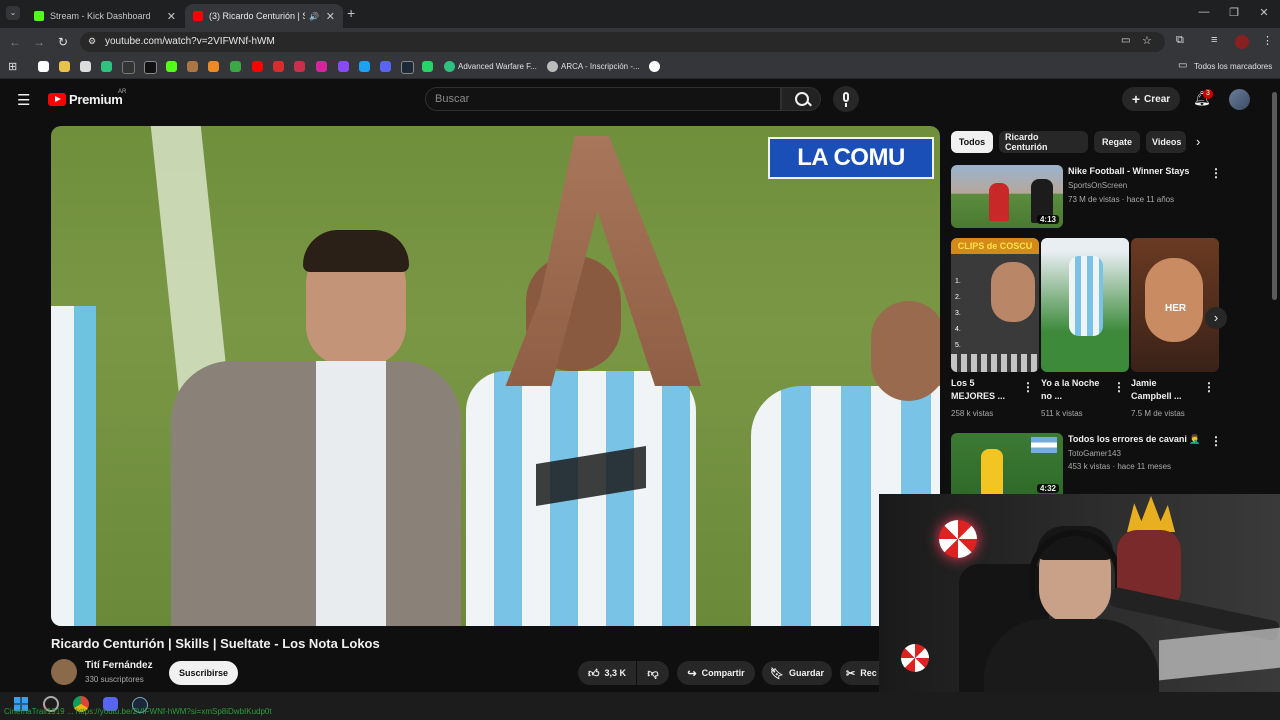 This screenshot has width=1280, height=720. I want to click on recommended-title: Nike Football - Winner Stays, so click(1128, 171).